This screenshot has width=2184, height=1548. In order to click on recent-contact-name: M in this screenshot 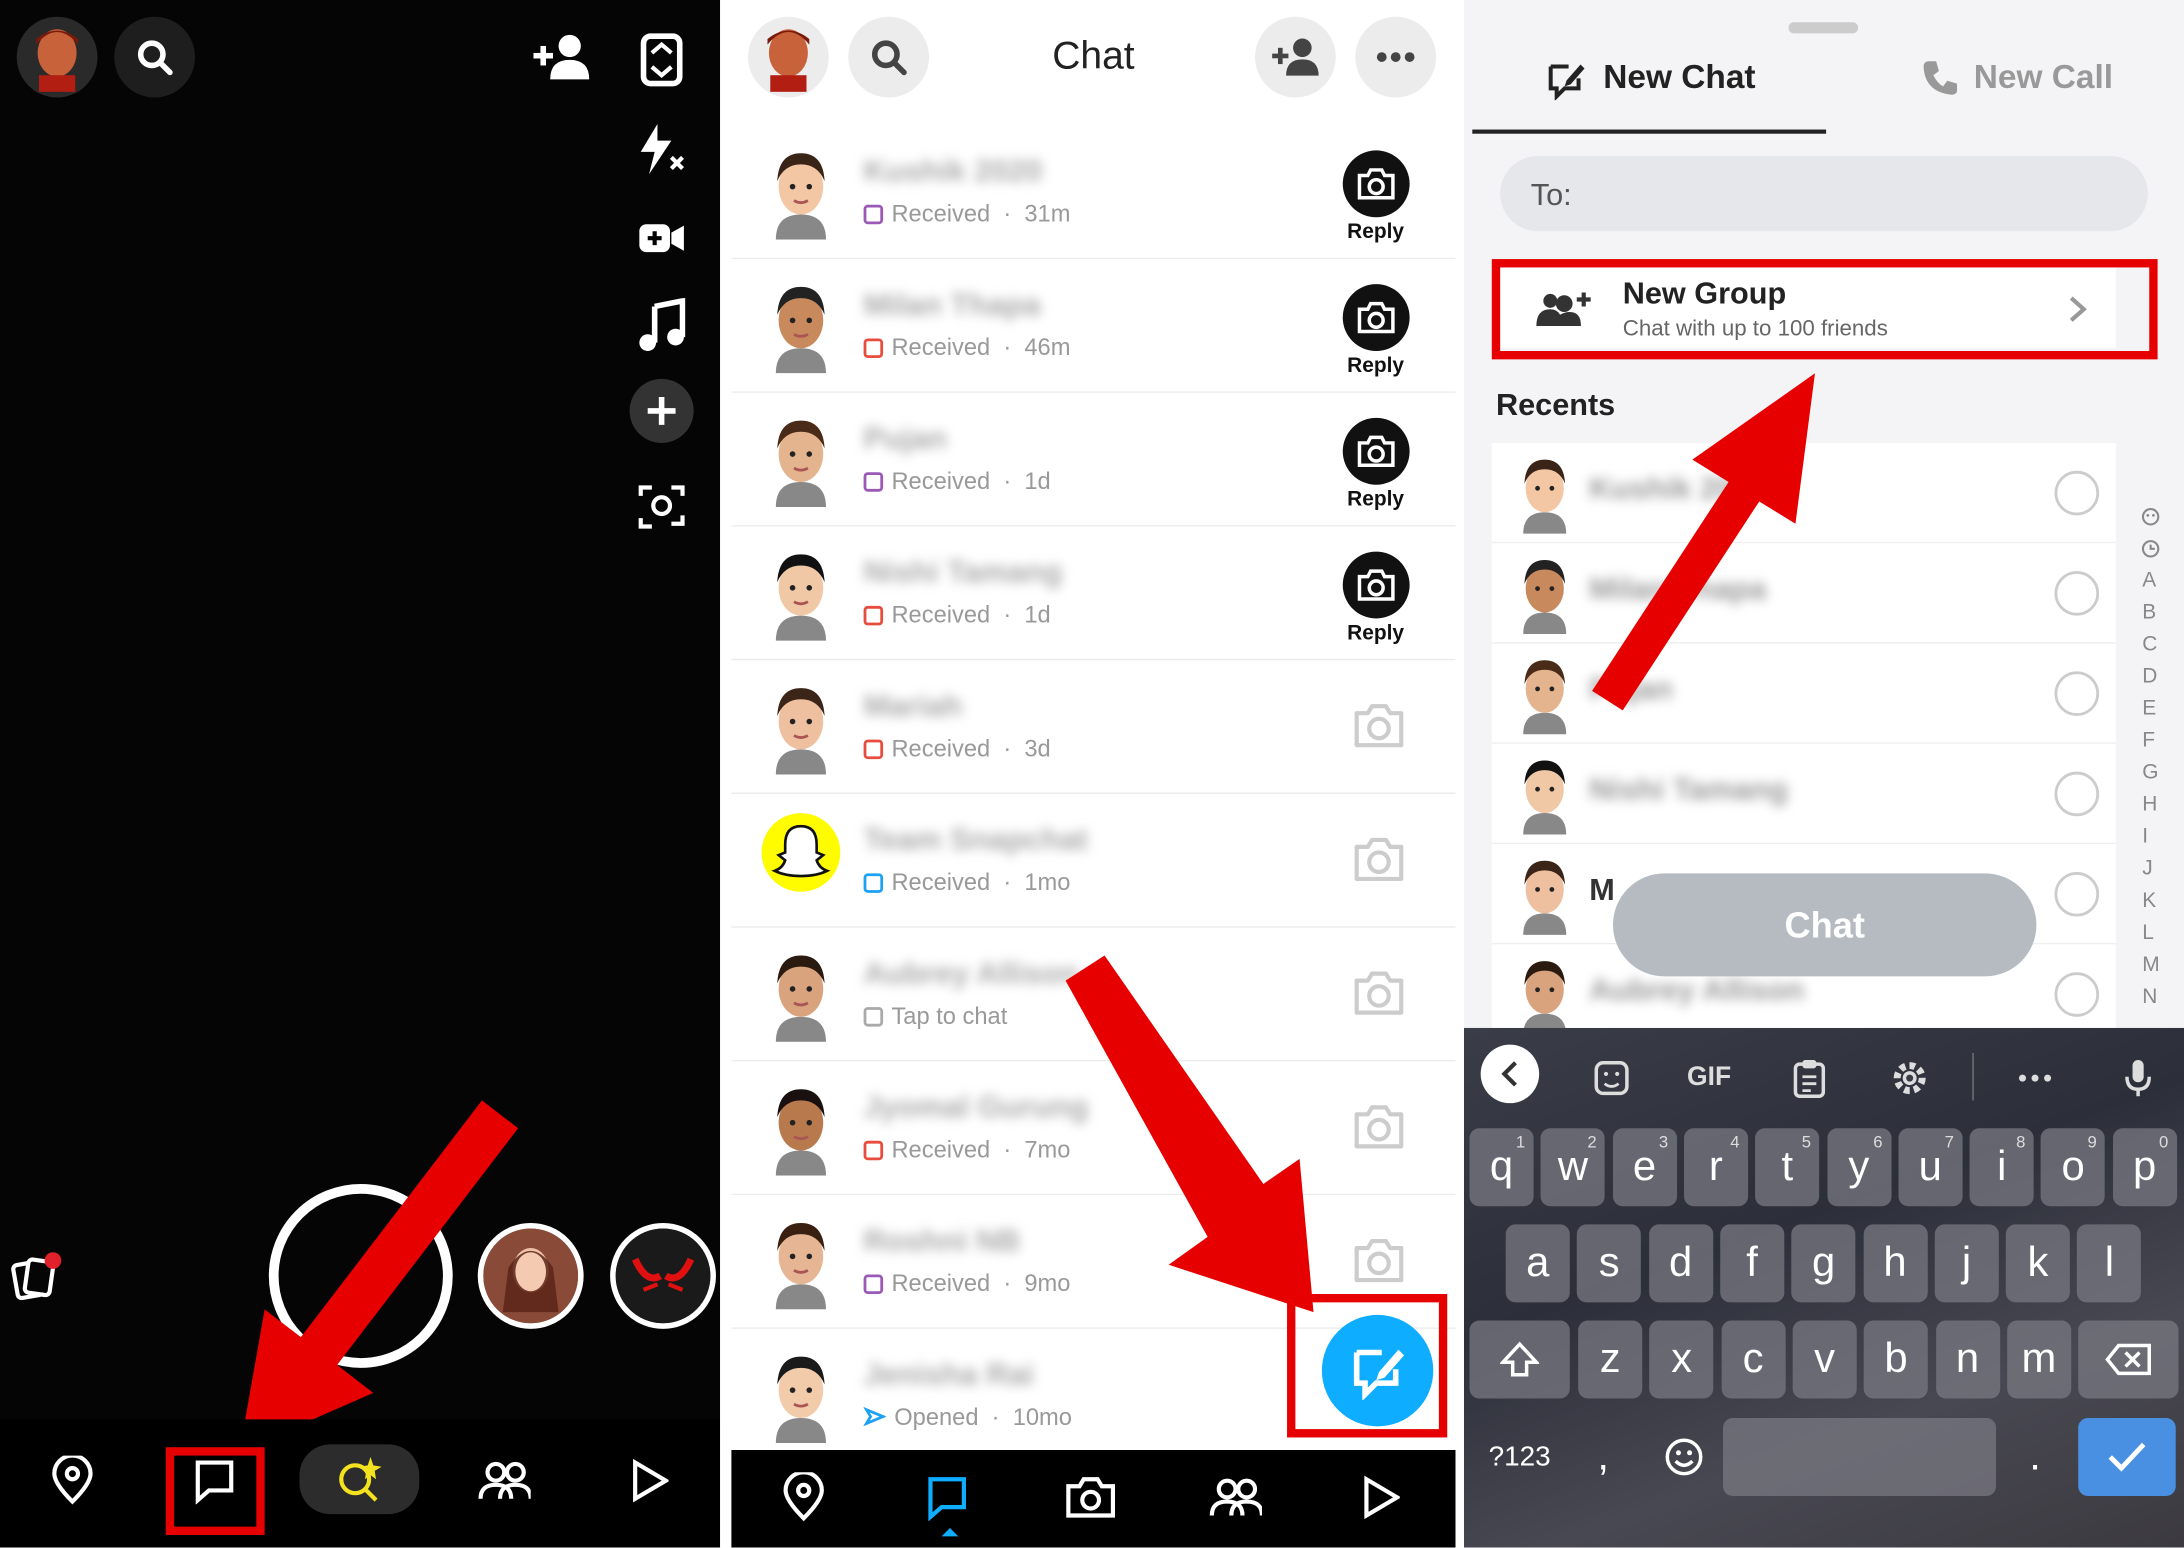, I will do `click(1602, 889)`.